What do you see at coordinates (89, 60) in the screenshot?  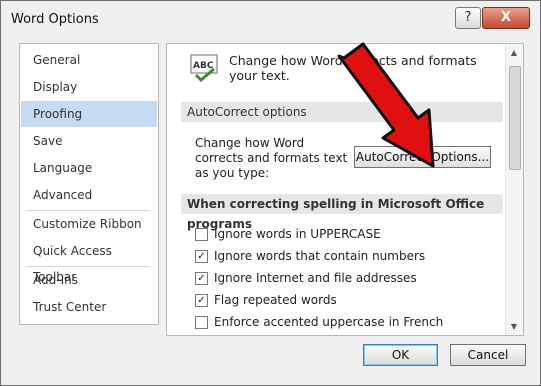 I see `nav-item-general: General` at bounding box center [89, 60].